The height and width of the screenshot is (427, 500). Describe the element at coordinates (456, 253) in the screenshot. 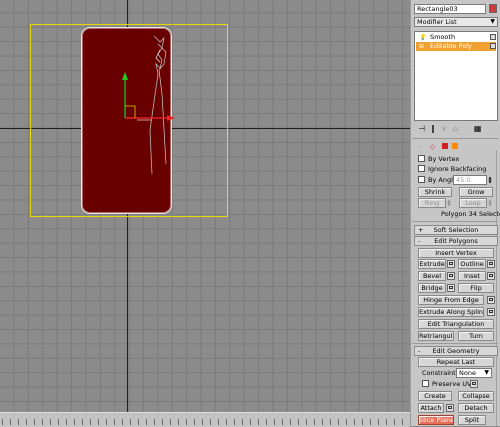

I see `insert-vertex-button: Insert Vertex` at that location.